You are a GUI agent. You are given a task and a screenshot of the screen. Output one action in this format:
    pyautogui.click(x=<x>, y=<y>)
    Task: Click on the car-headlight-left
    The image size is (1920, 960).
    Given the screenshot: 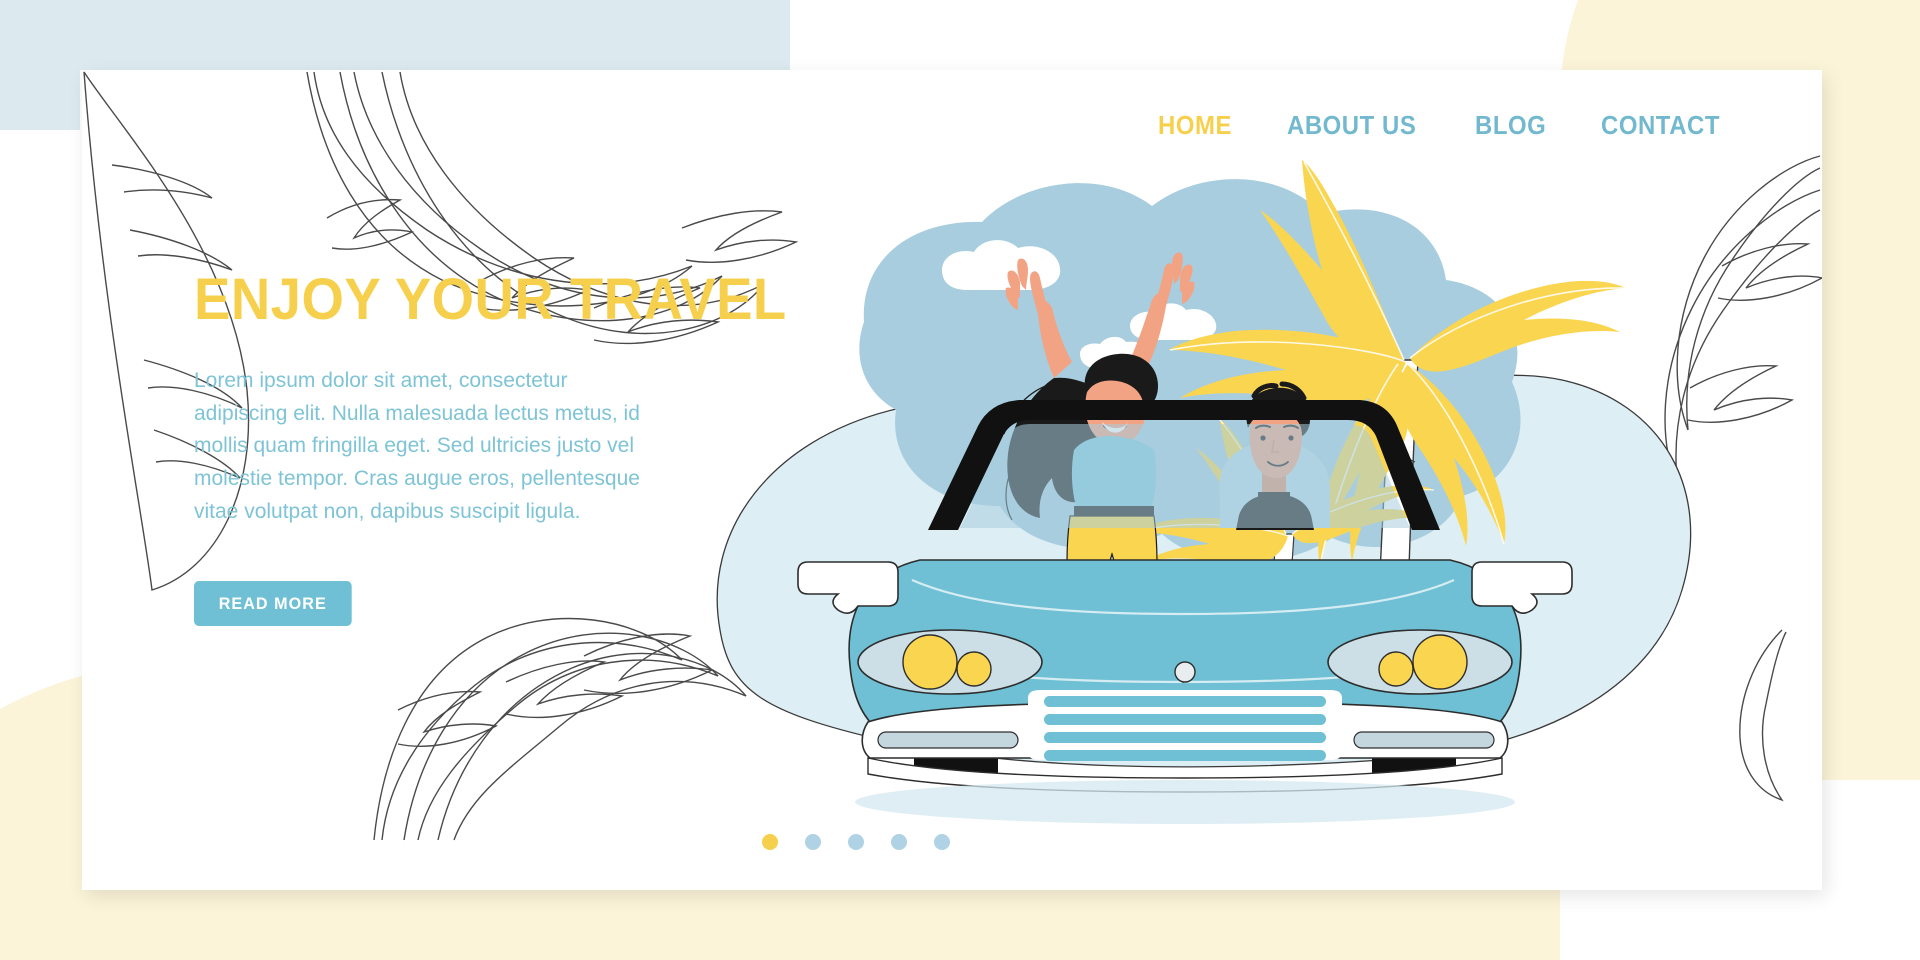 What is the action you would take?
    pyautogui.click(x=950, y=662)
    